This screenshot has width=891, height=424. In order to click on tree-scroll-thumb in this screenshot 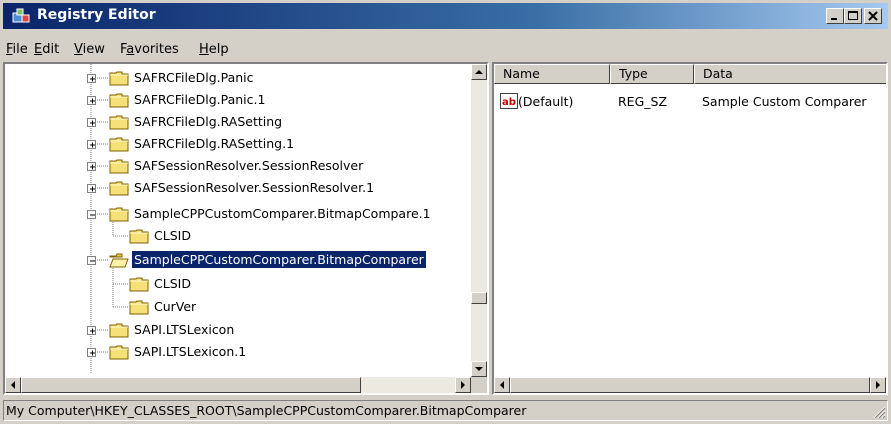, I will do `click(479, 298)`.